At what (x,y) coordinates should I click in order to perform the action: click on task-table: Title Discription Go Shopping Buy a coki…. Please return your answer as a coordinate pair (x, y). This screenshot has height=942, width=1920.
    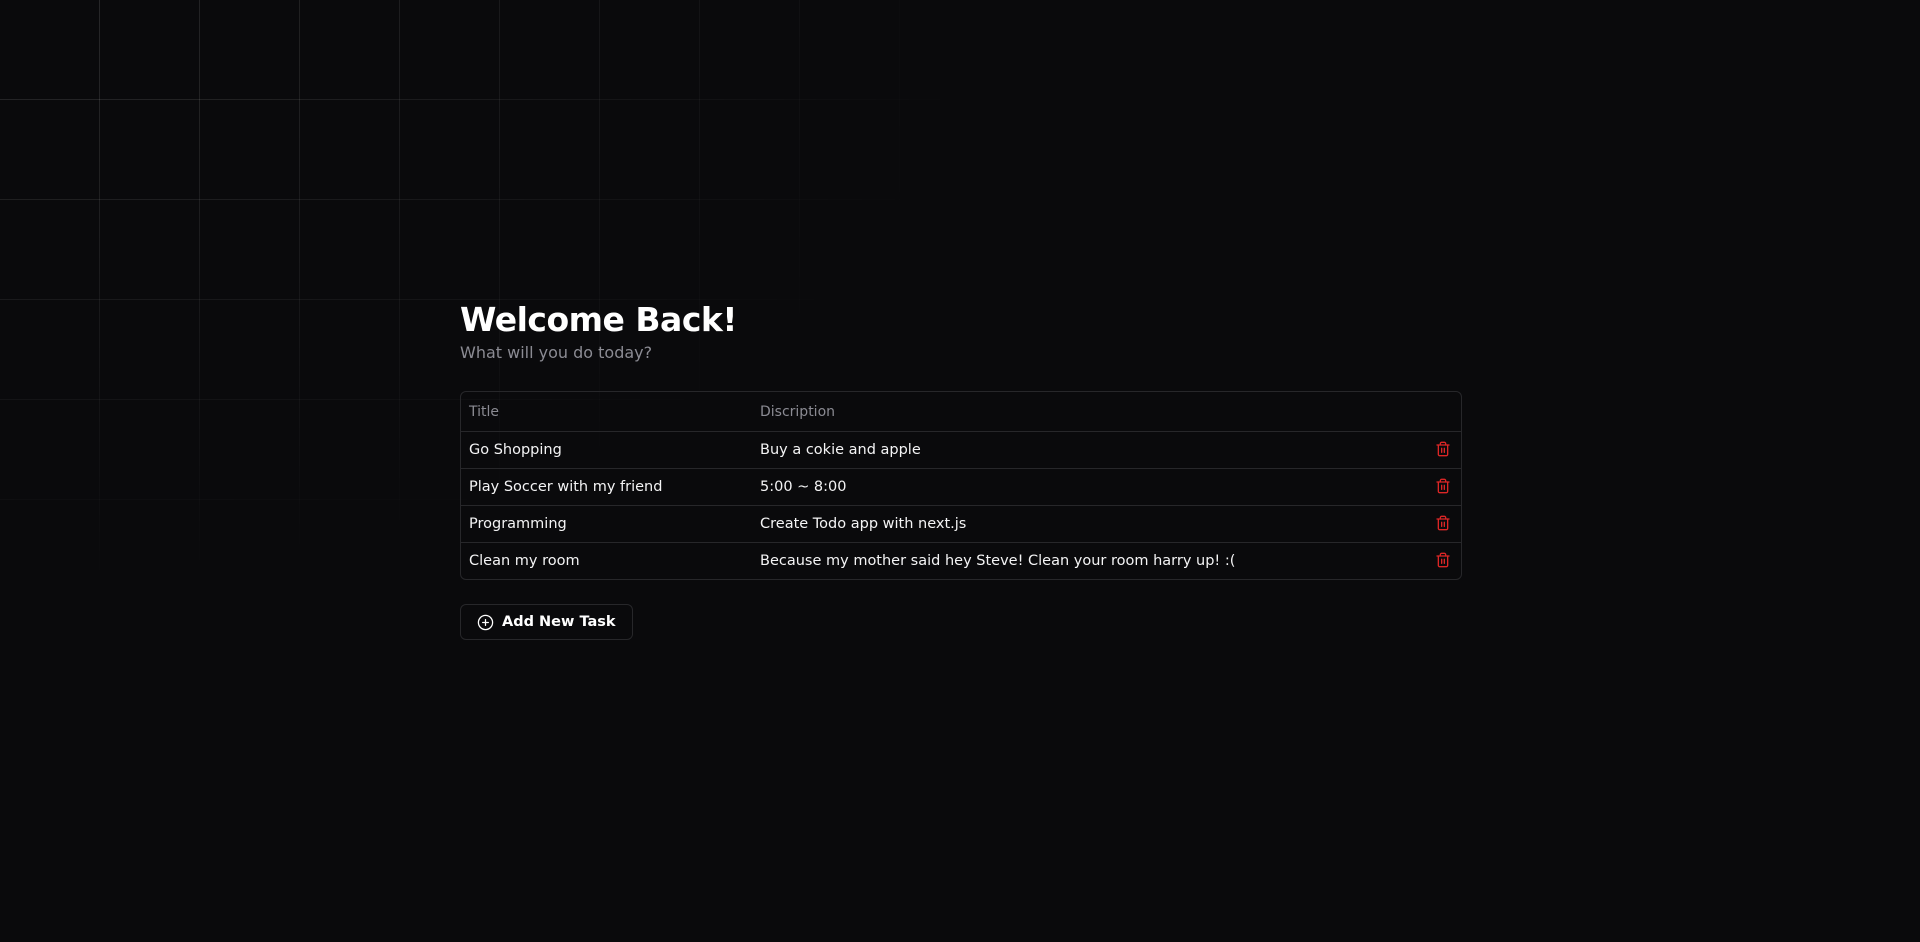
    Looking at the image, I should click on (961, 485).